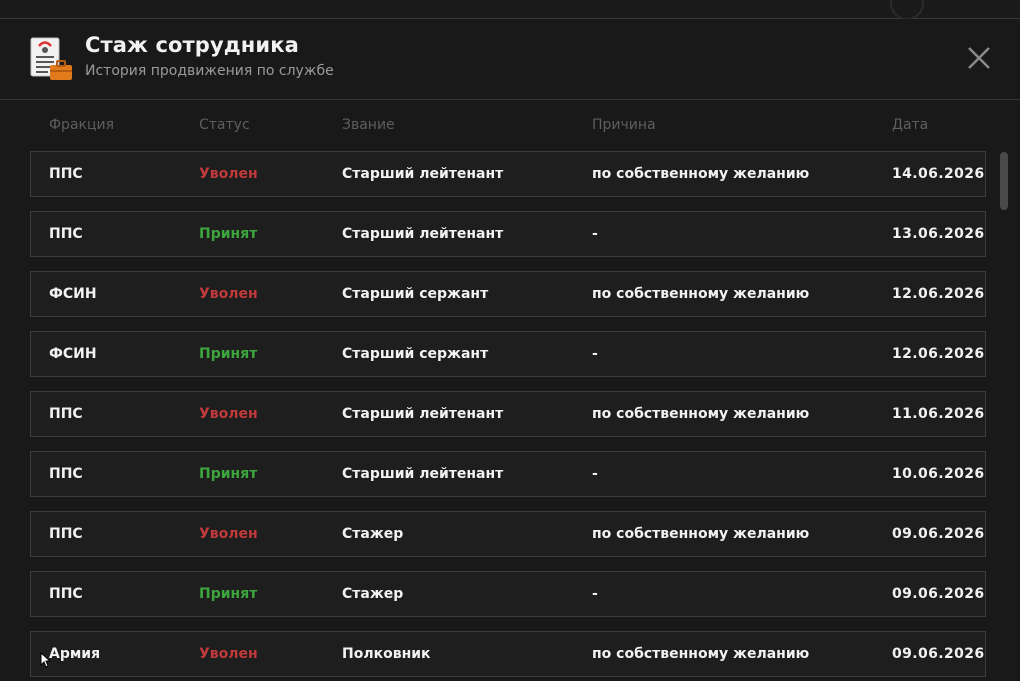  Describe the element at coordinates (938, 174) in the screenshot. I see `row-date: 14.06.2026` at that location.